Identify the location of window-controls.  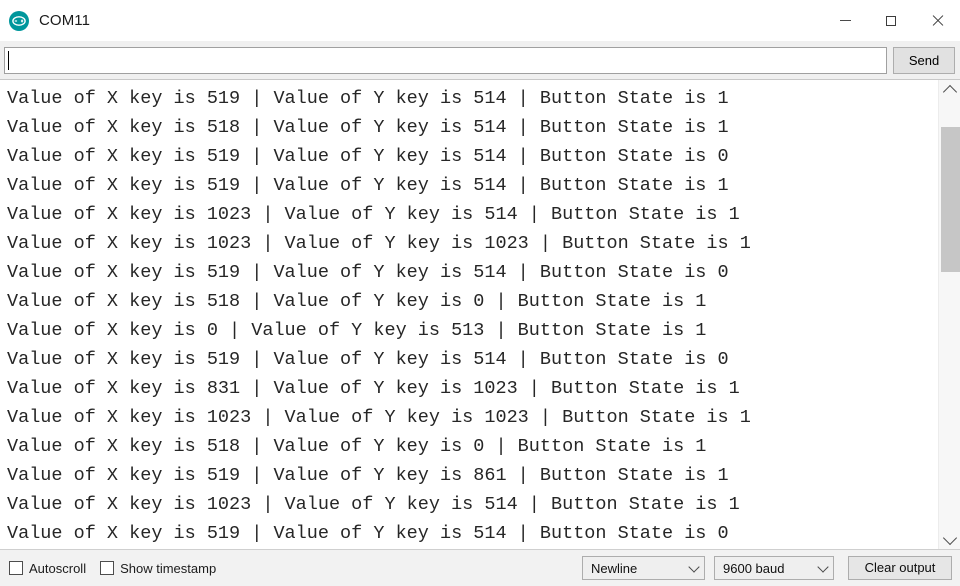
(891, 20).